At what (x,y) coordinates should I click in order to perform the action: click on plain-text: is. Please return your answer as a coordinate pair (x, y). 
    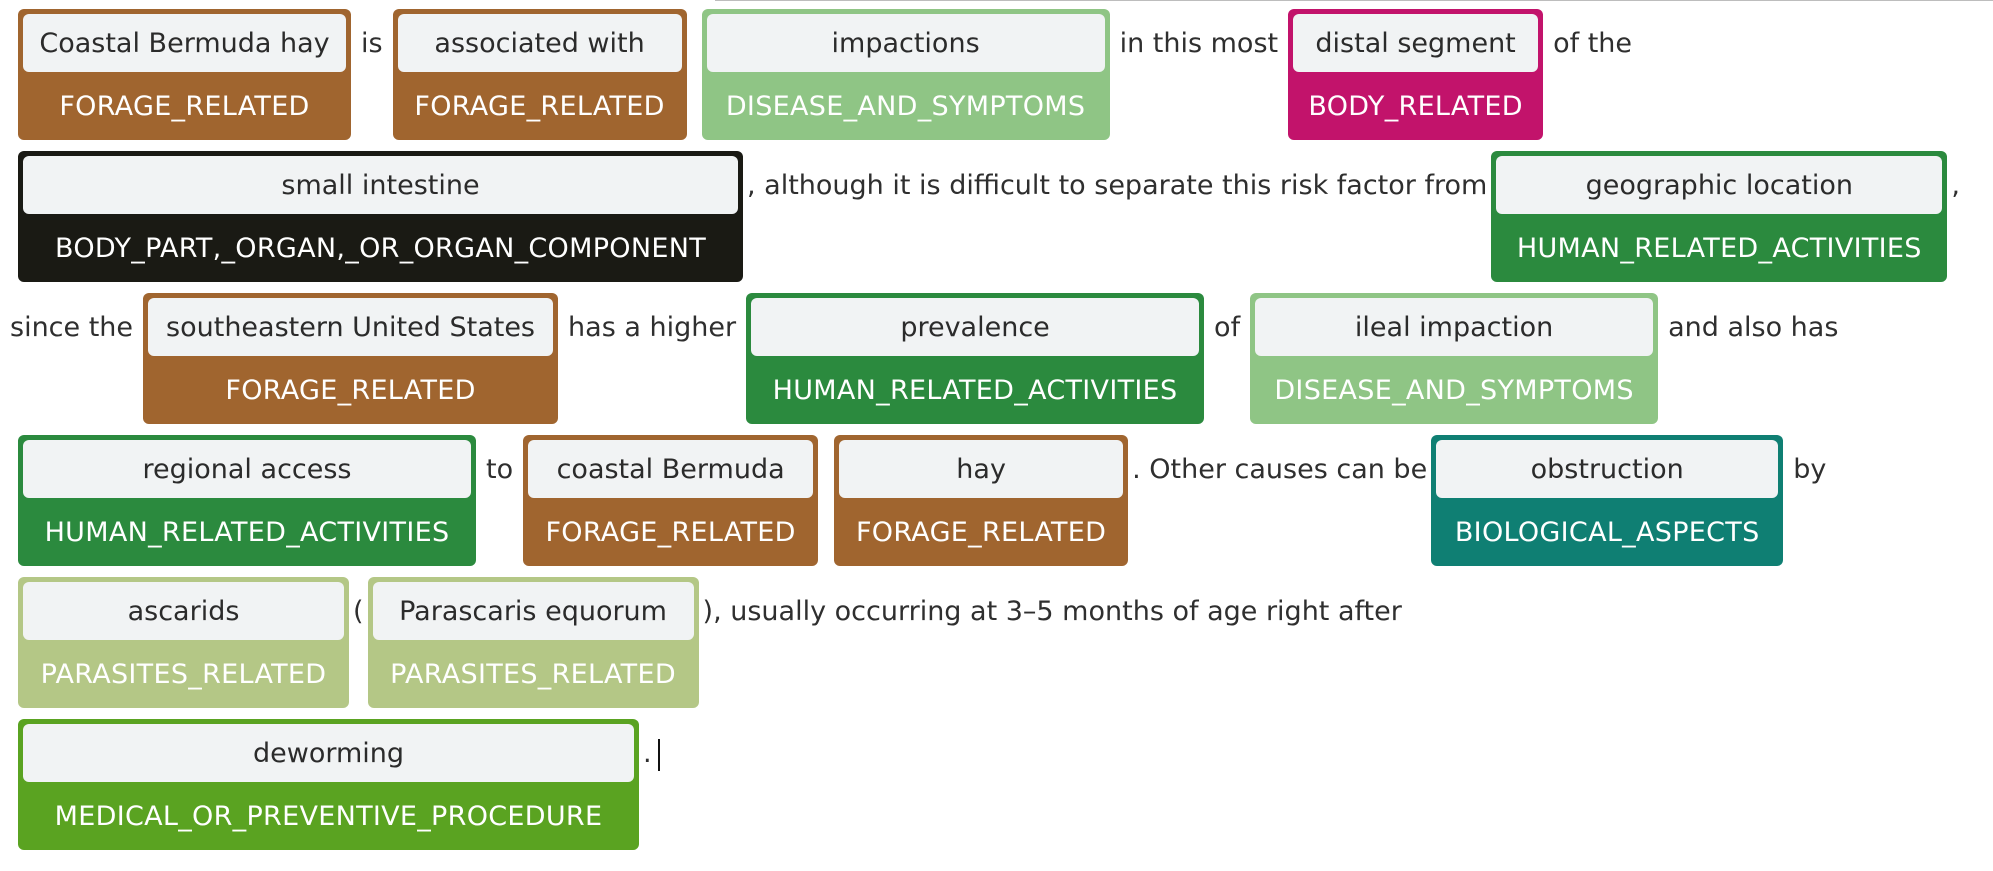
    Looking at the image, I should click on (372, 43).